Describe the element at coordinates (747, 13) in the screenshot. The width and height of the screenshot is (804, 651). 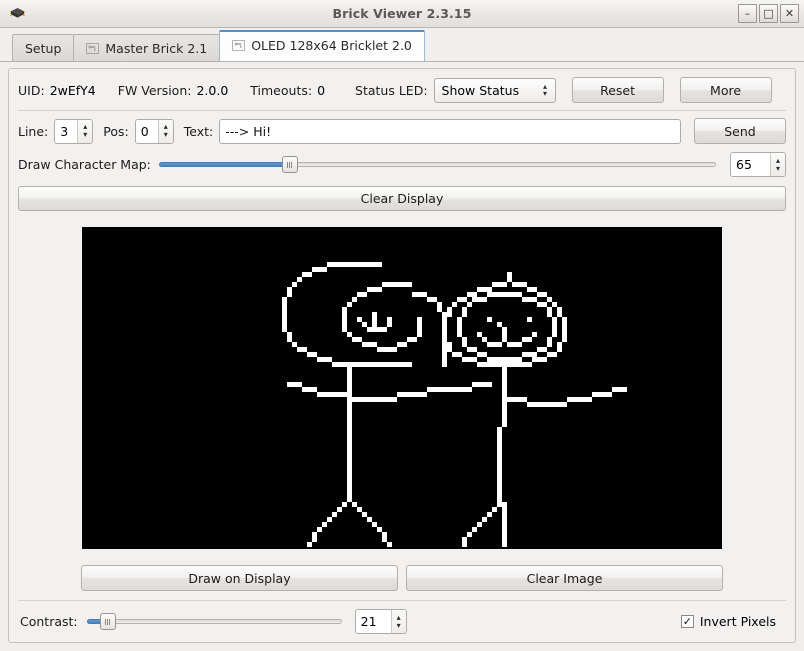
I see `minimize-button: –` at that location.